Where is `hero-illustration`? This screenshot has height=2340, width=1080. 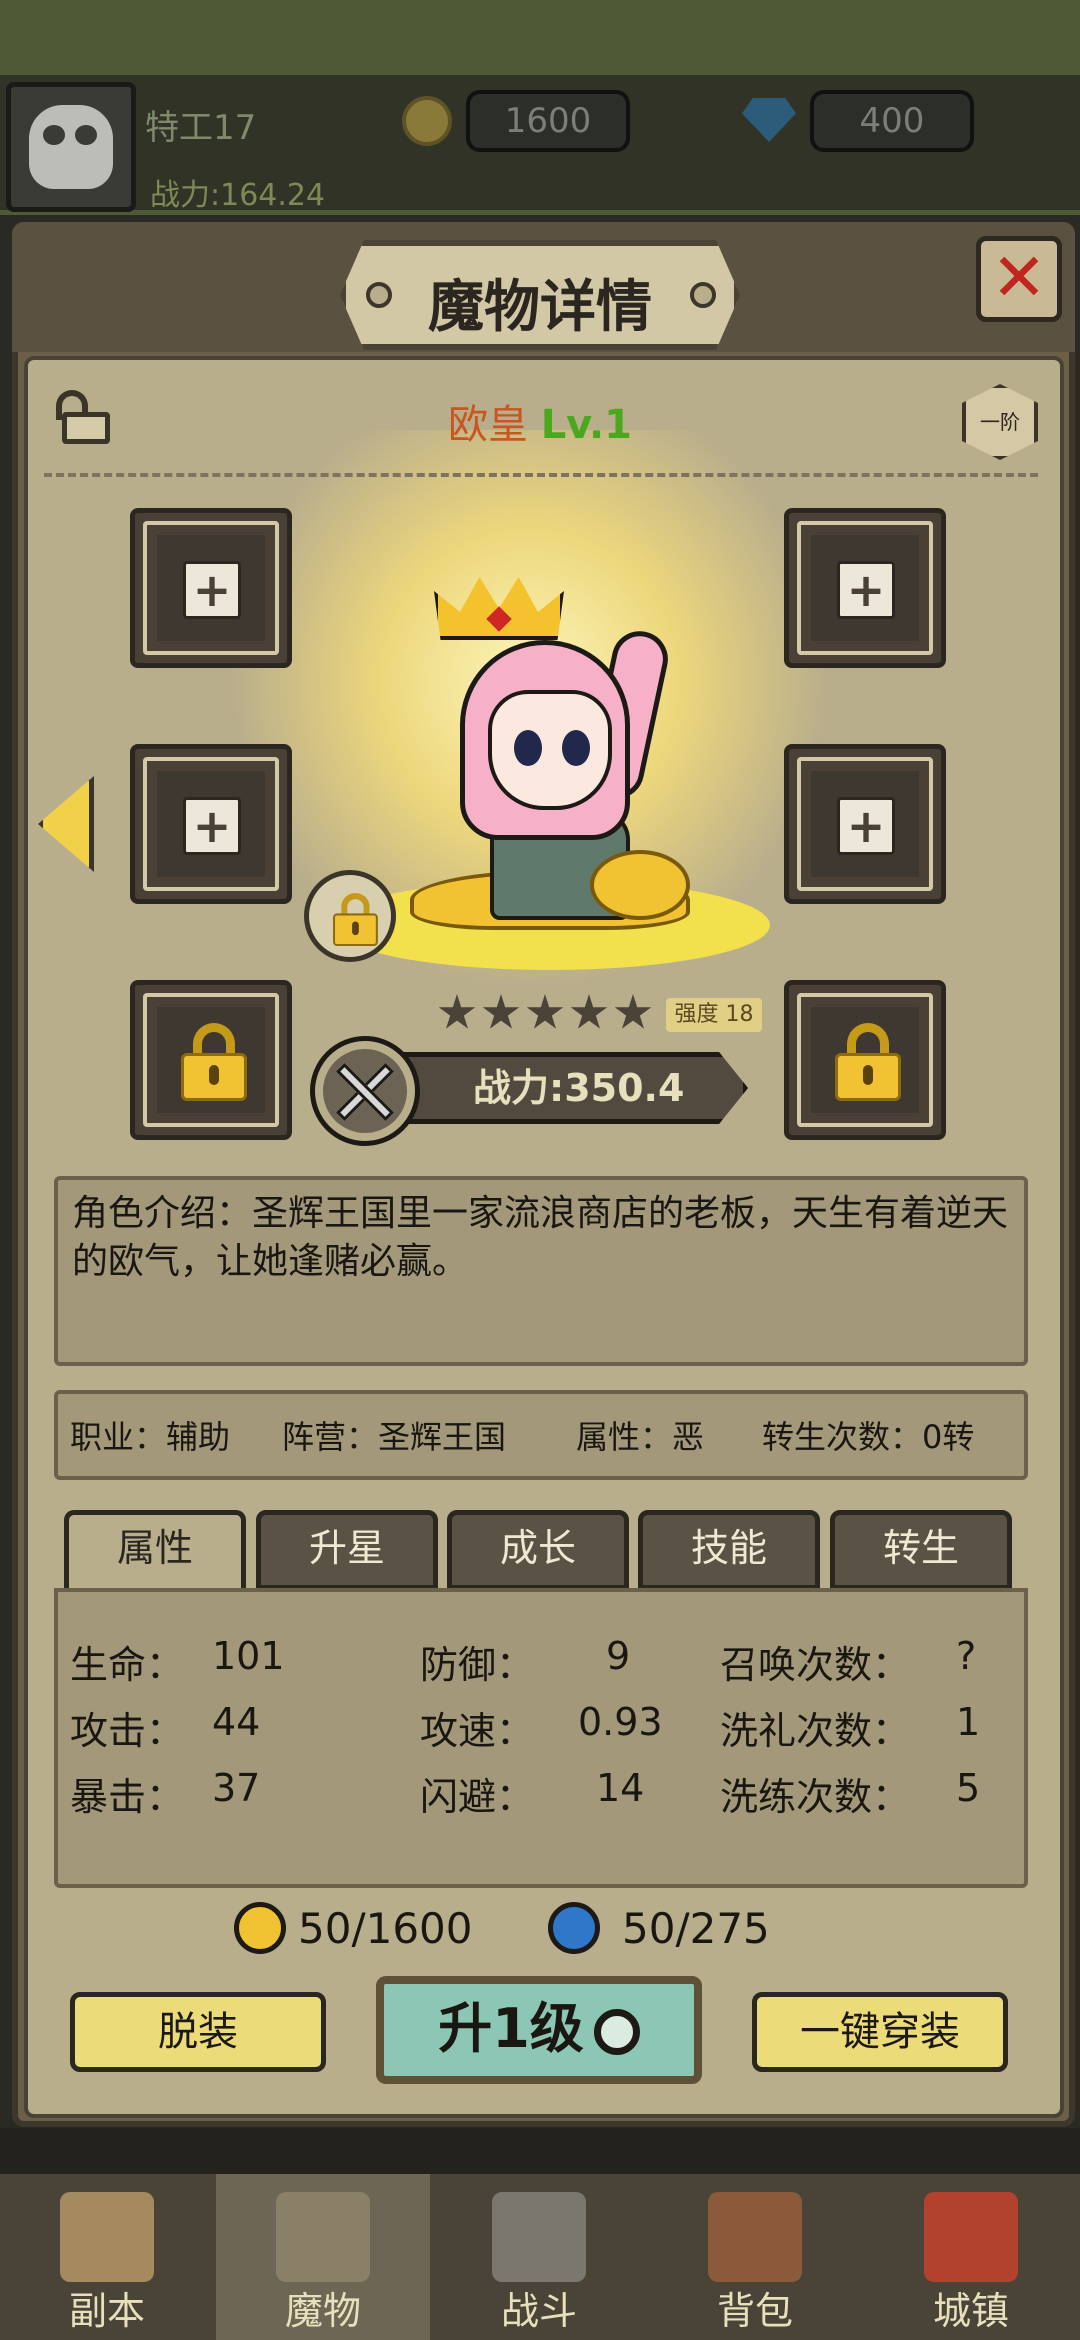 hero-illustration is located at coordinates (550, 750).